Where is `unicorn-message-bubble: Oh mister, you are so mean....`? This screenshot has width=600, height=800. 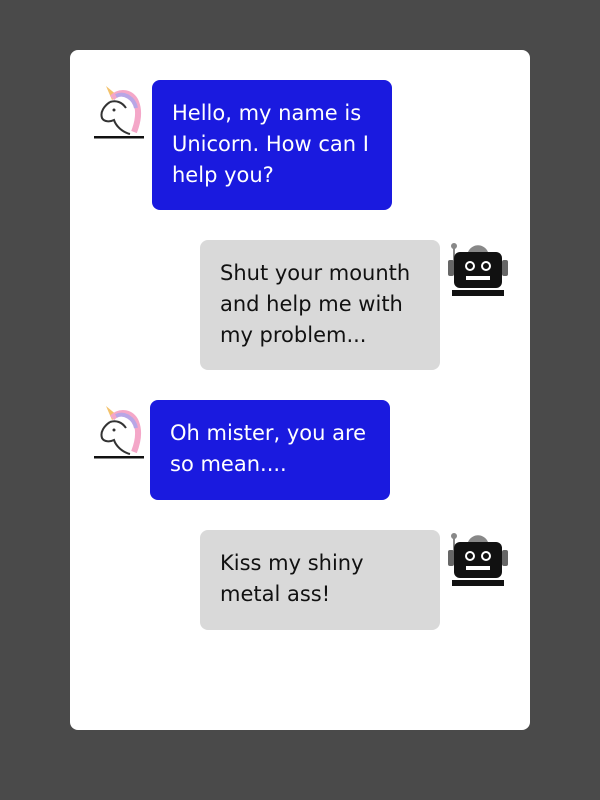
unicorn-message-bubble: Oh mister, you are so mean.... is located at coordinates (270, 450).